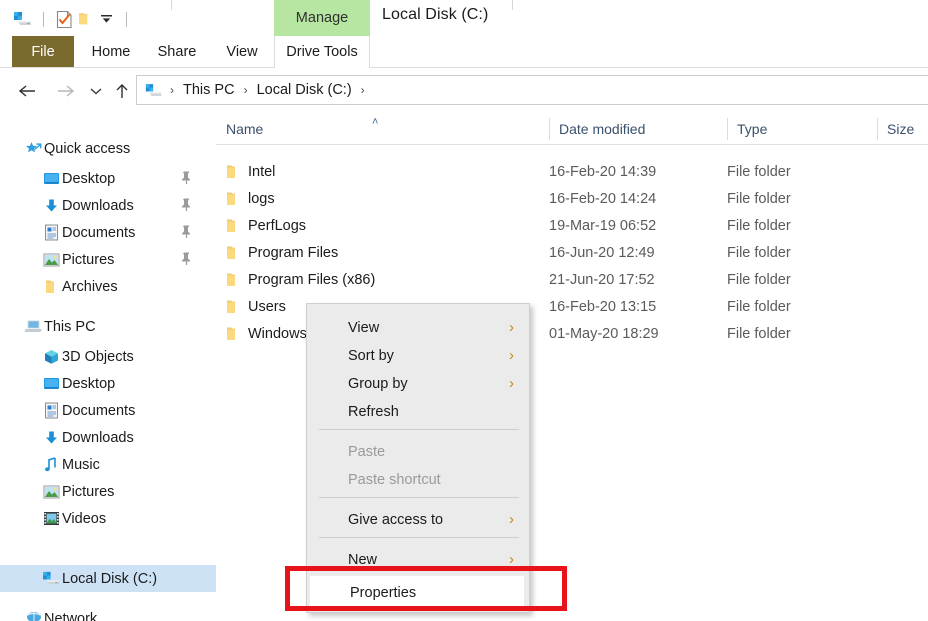 Image resolution: width=928 pixels, height=621 pixels. What do you see at coordinates (572, 171) in the screenshot?
I see `table-row: Intel 16-Feb-20 14:39 File folder` at bounding box center [572, 171].